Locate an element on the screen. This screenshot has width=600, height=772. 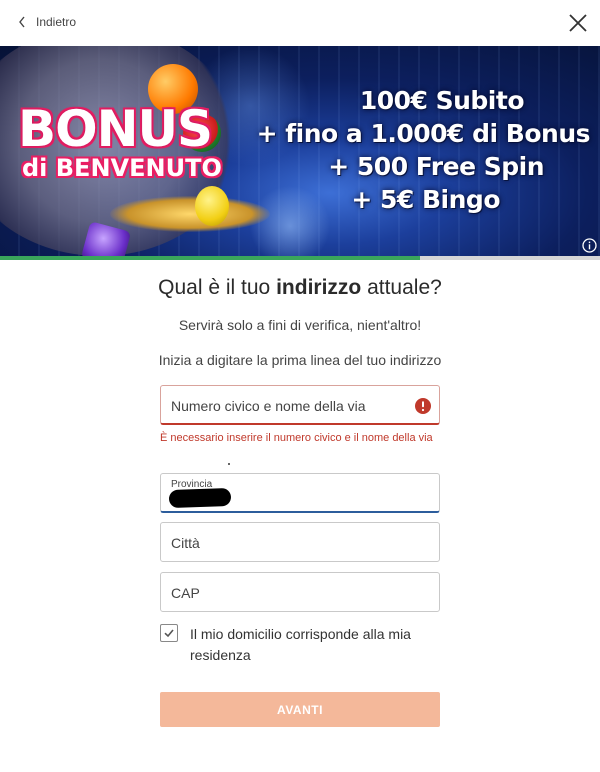
progress-fill is located at coordinates (210, 258).